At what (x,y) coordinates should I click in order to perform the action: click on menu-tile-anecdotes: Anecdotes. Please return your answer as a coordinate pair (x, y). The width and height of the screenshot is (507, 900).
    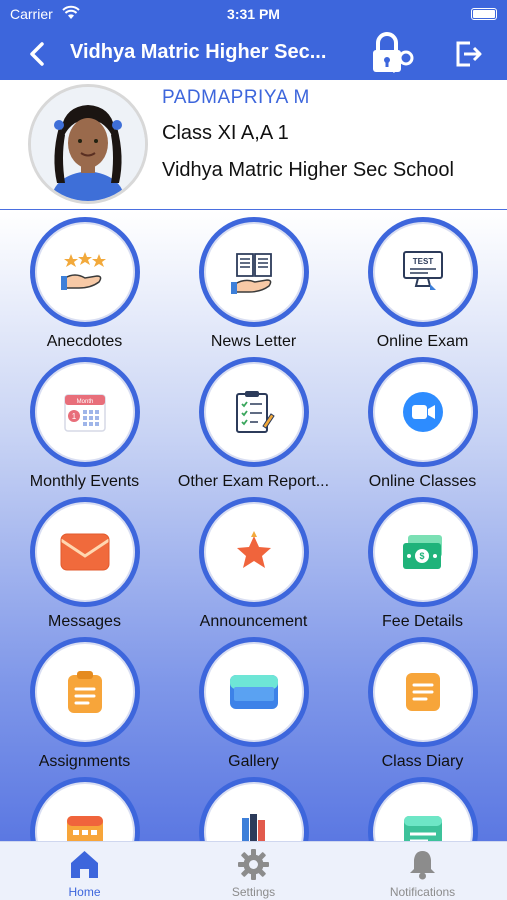
    Looking at the image, I should click on (84, 285).